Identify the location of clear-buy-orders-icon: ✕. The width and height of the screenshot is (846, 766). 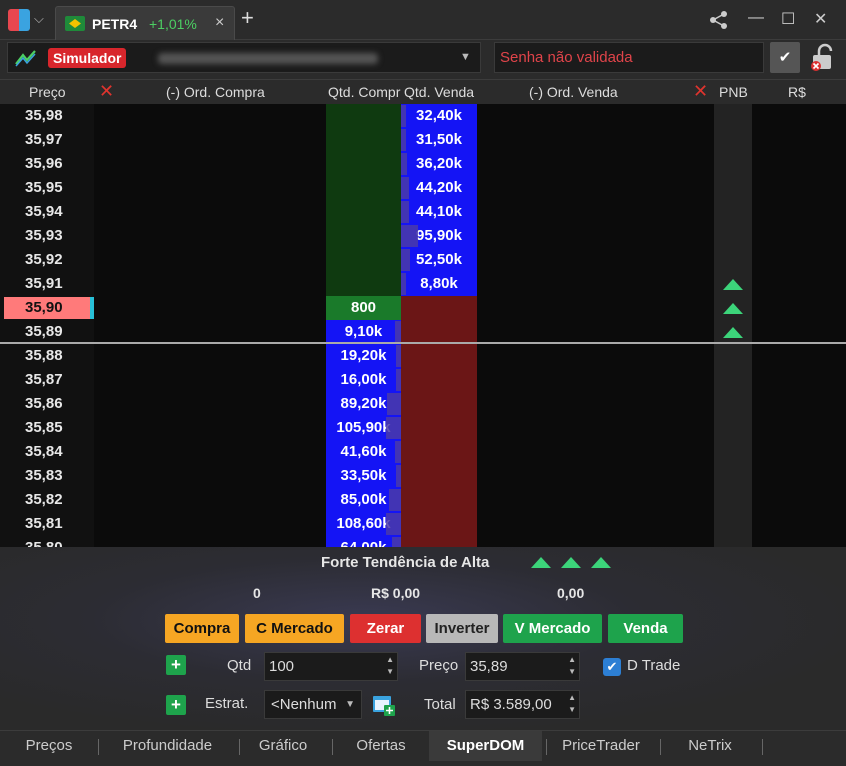
(106, 91).